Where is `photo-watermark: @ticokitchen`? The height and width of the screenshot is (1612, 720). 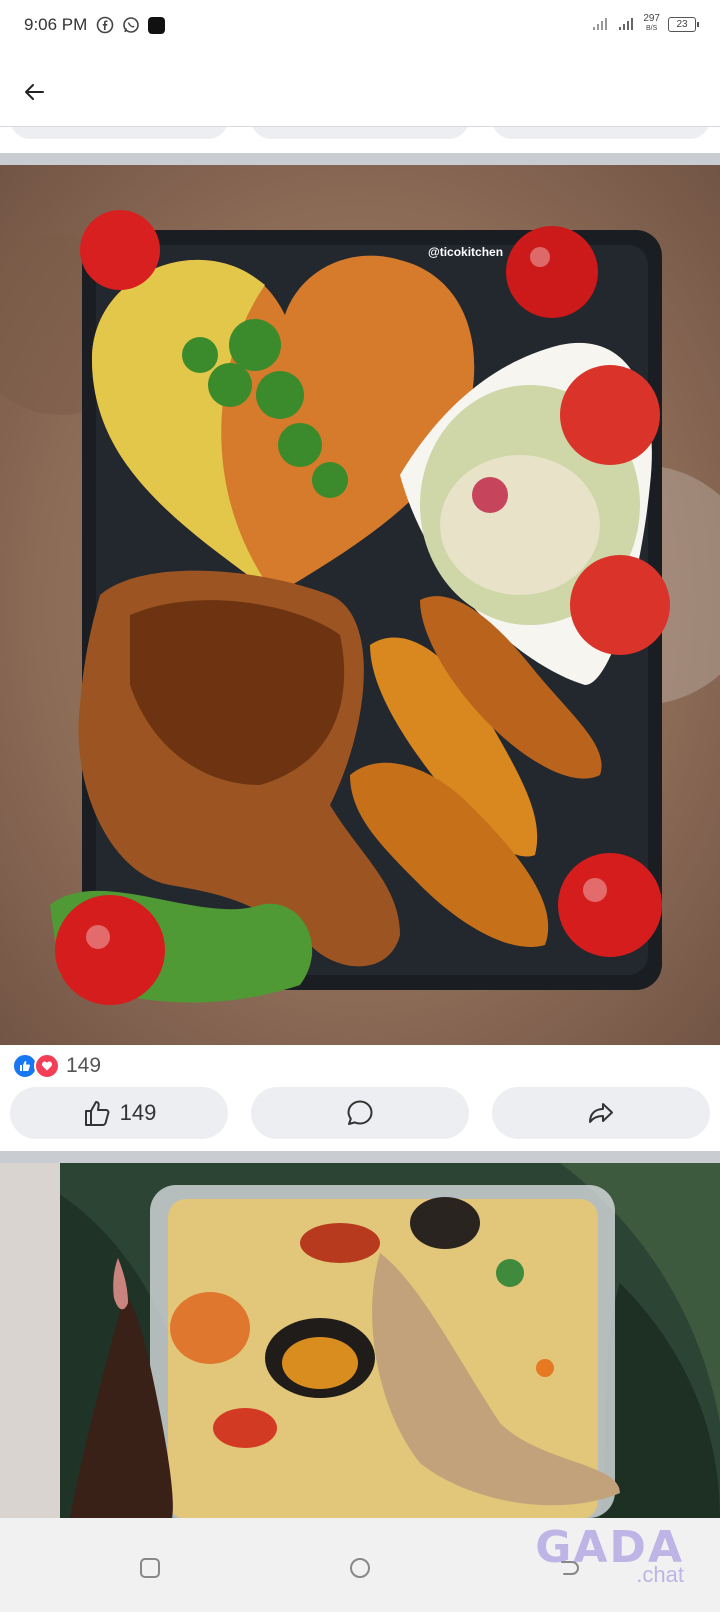 photo-watermark: @ticokitchen is located at coordinates (466, 252).